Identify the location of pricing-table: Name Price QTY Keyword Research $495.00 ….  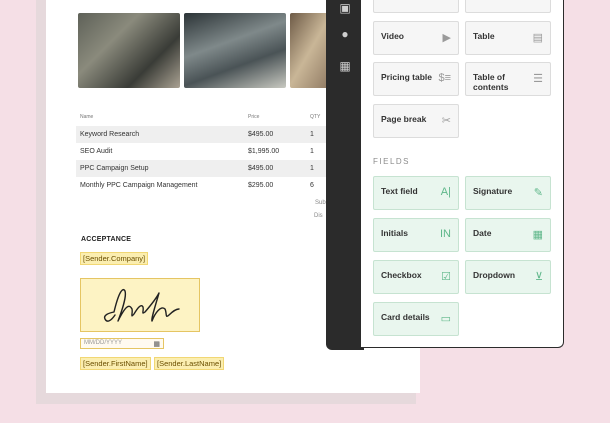
(214, 153).